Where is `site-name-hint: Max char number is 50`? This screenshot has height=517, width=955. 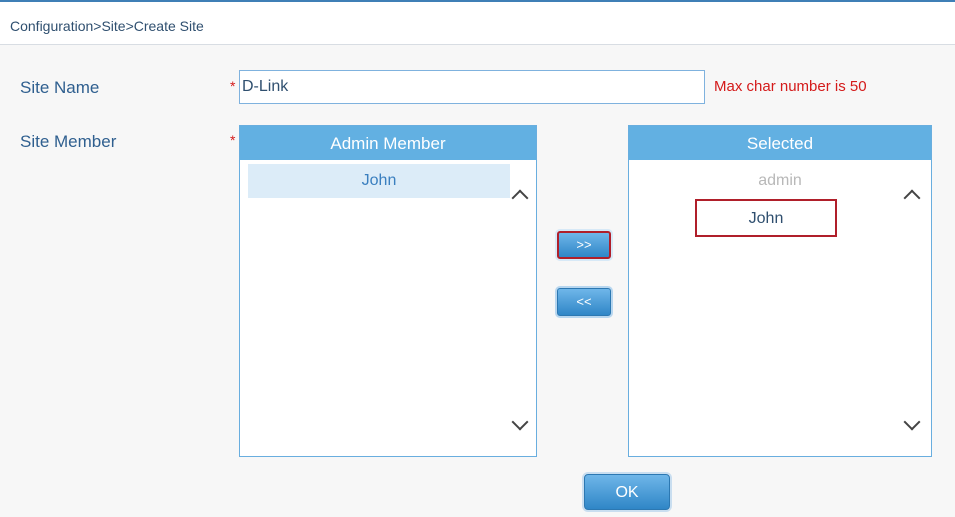 site-name-hint: Max char number is 50 is located at coordinates (790, 86).